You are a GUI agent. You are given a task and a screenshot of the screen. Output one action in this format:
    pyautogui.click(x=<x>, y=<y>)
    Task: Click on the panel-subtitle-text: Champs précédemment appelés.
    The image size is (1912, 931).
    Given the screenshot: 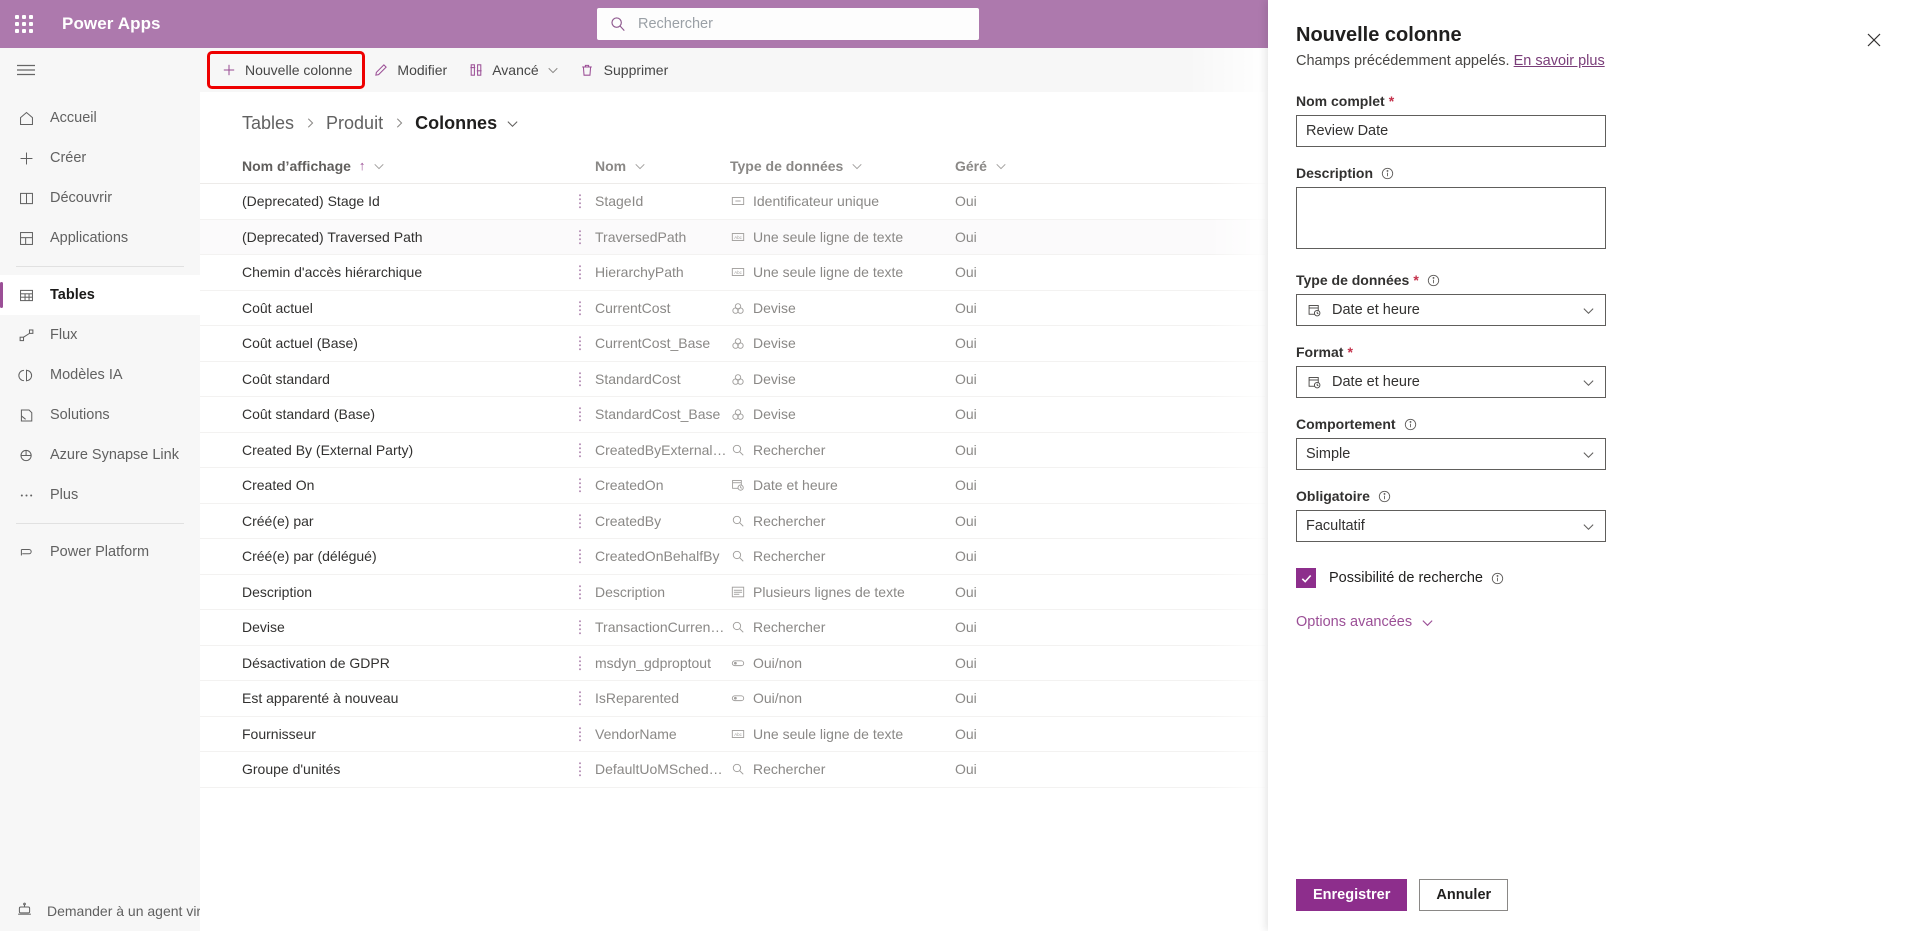 What is the action you would take?
    pyautogui.click(x=1403, y=61)
    